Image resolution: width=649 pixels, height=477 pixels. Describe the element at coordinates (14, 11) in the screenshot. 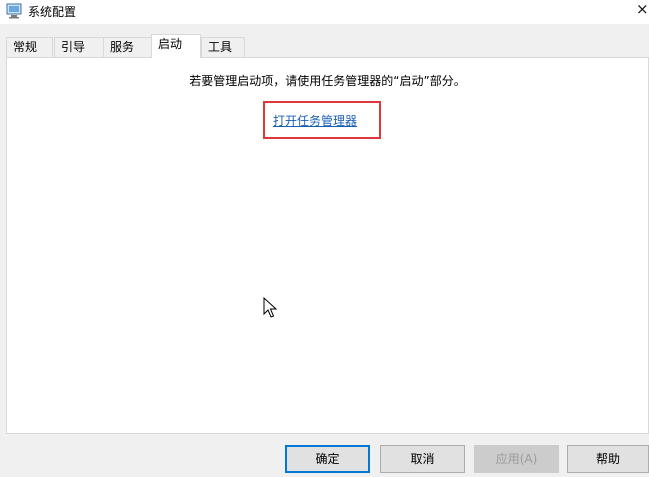

I see `system-config-icon` at that location.